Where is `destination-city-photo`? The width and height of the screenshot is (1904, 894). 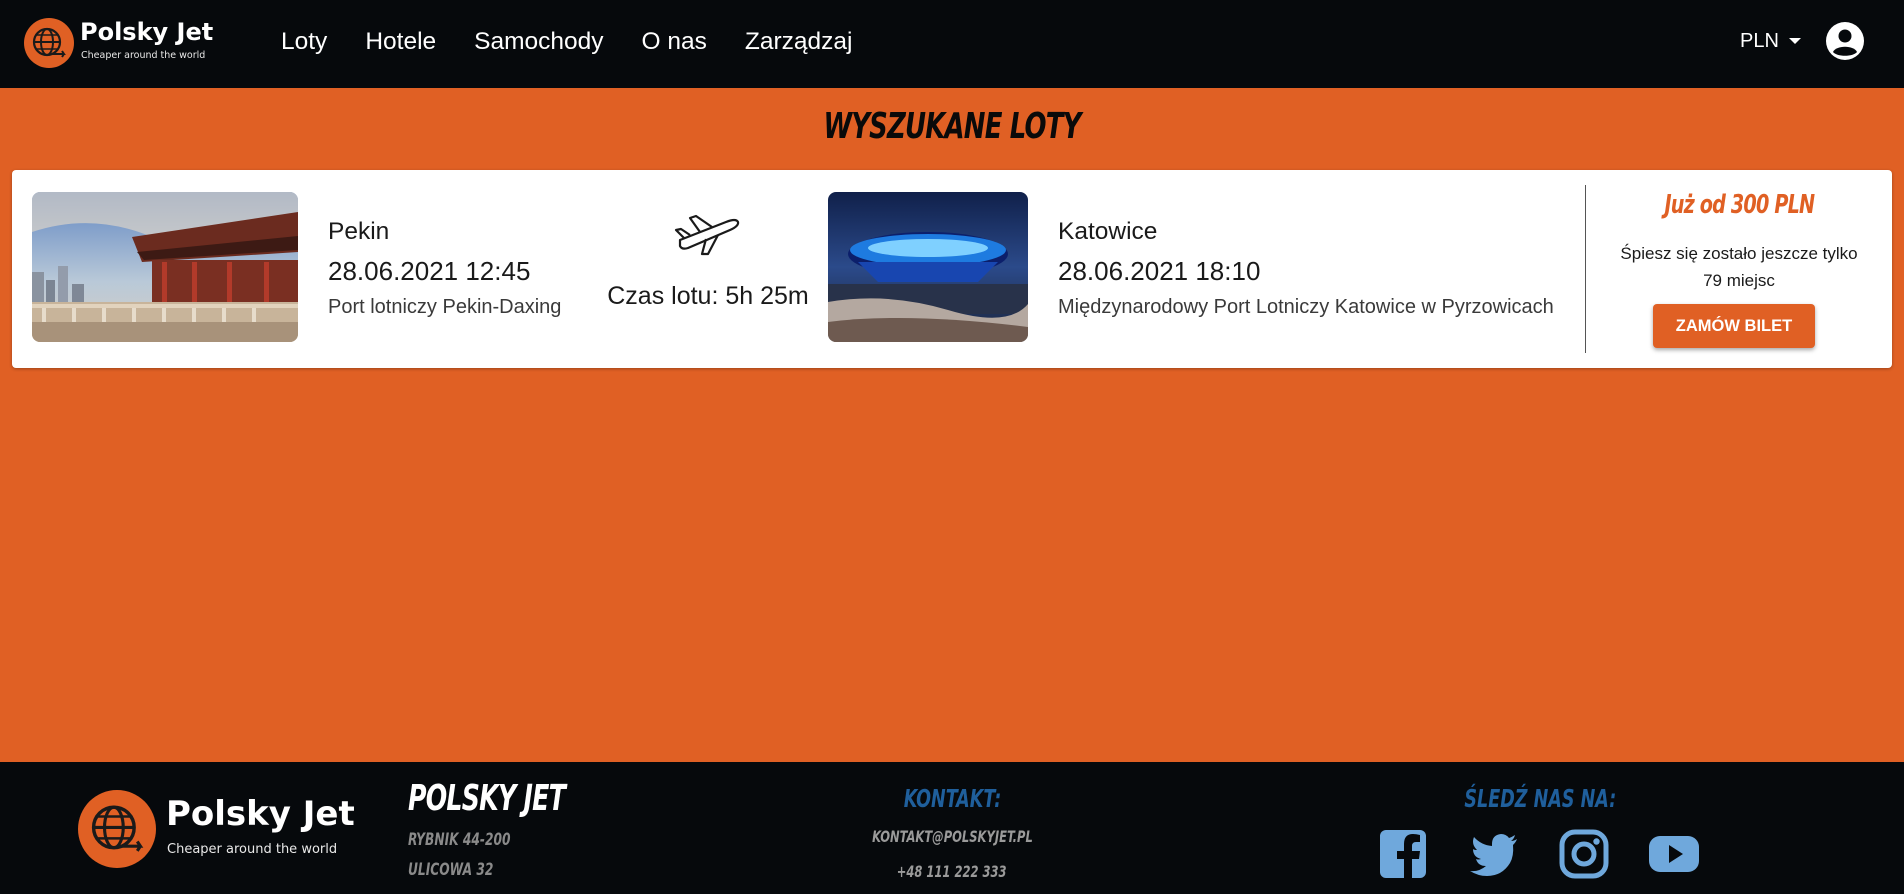
destination-city-photo is located at coordinates (928, 267).